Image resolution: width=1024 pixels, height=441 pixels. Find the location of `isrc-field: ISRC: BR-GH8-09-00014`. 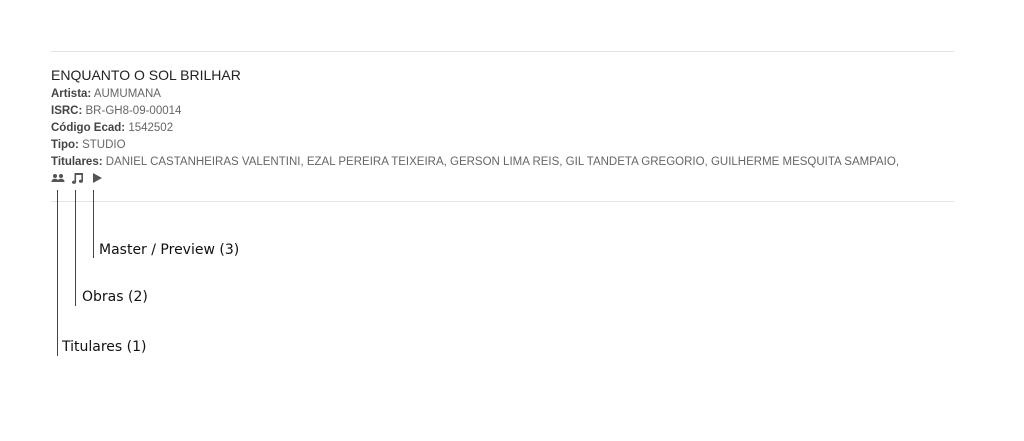

isrc-field: ISRC: BR-GH8-09-00014 is located at coordinates (502, 111).